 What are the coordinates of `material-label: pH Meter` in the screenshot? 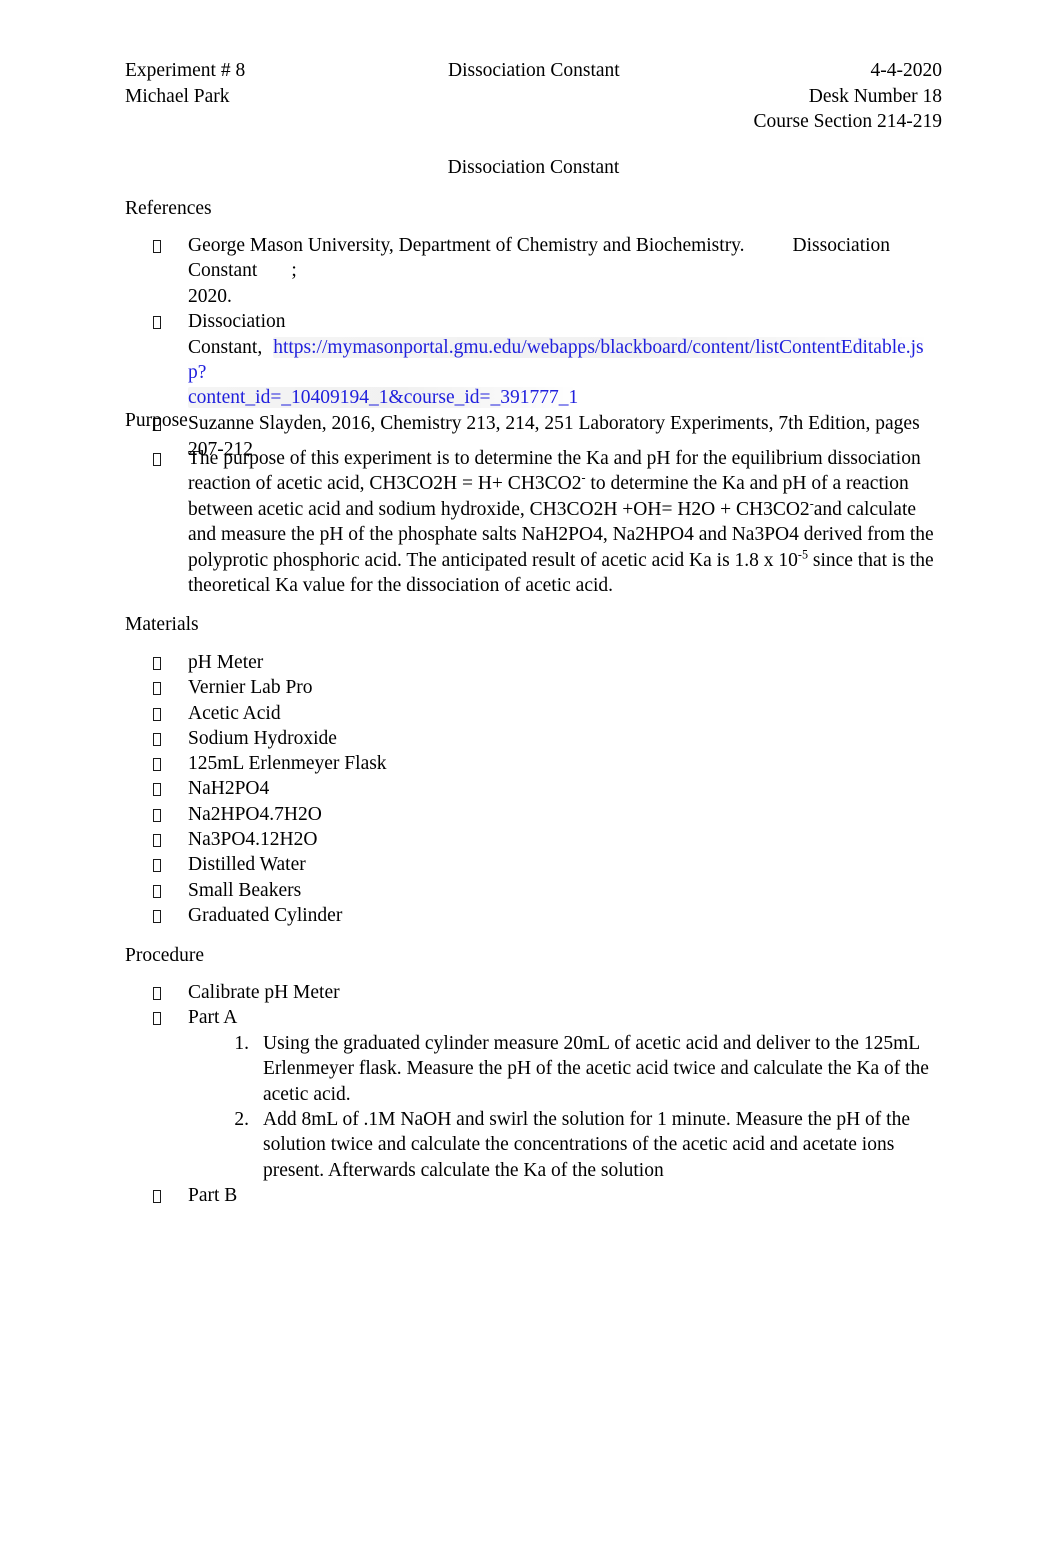 It's located at (226, 662).